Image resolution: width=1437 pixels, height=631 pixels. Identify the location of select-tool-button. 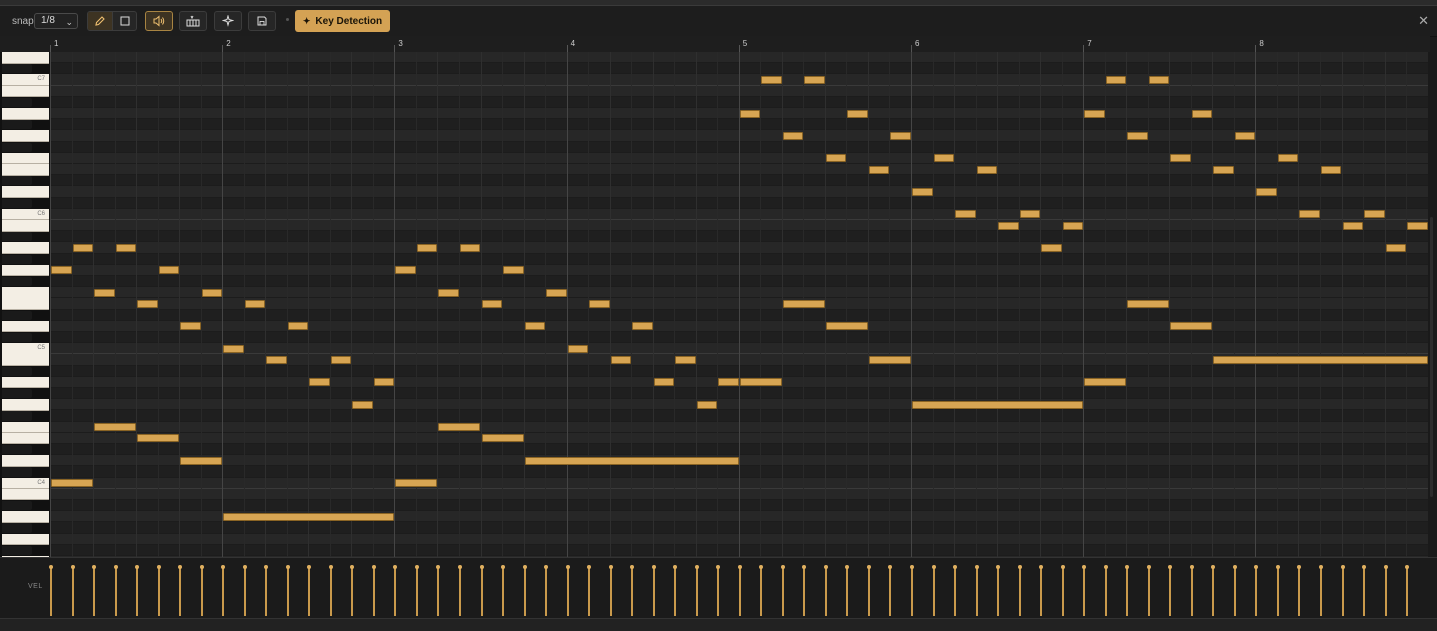
(124, 21).